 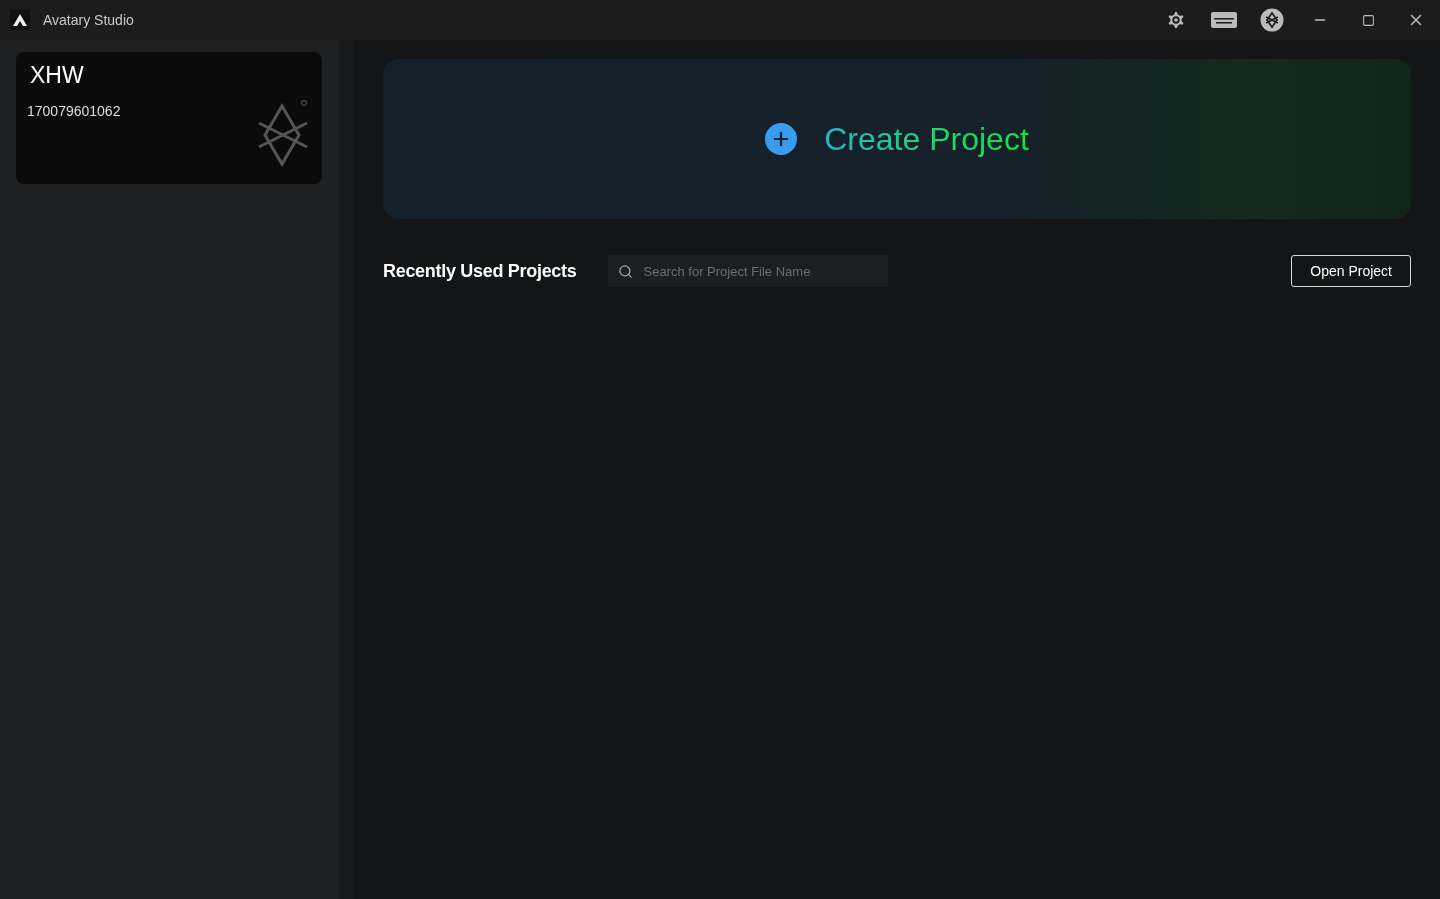 I want to click on open-project-button: Open Project, so click(x=1351, y=271).